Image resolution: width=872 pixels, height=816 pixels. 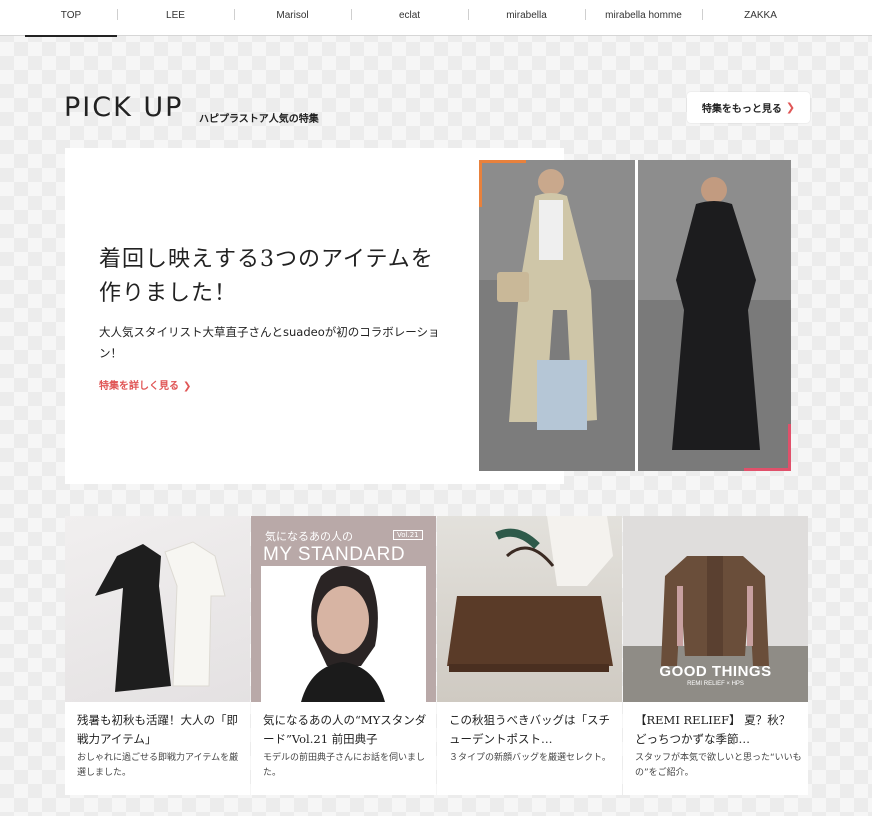 I want to click on see-more-features-button: 特集をもっと見る ❯, so click(x=748, y=107).